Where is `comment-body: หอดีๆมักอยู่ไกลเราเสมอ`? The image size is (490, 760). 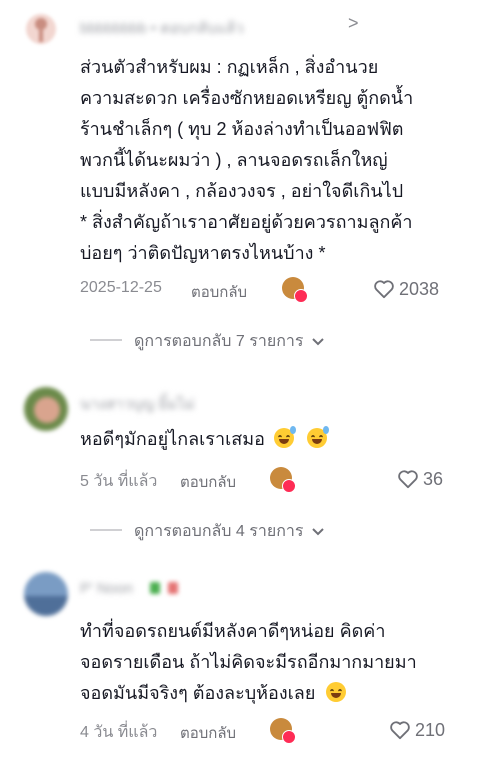
comment-body: หอดีๆมักอยู่ไกลเราเสมอ is located at coordinates (204, 439).